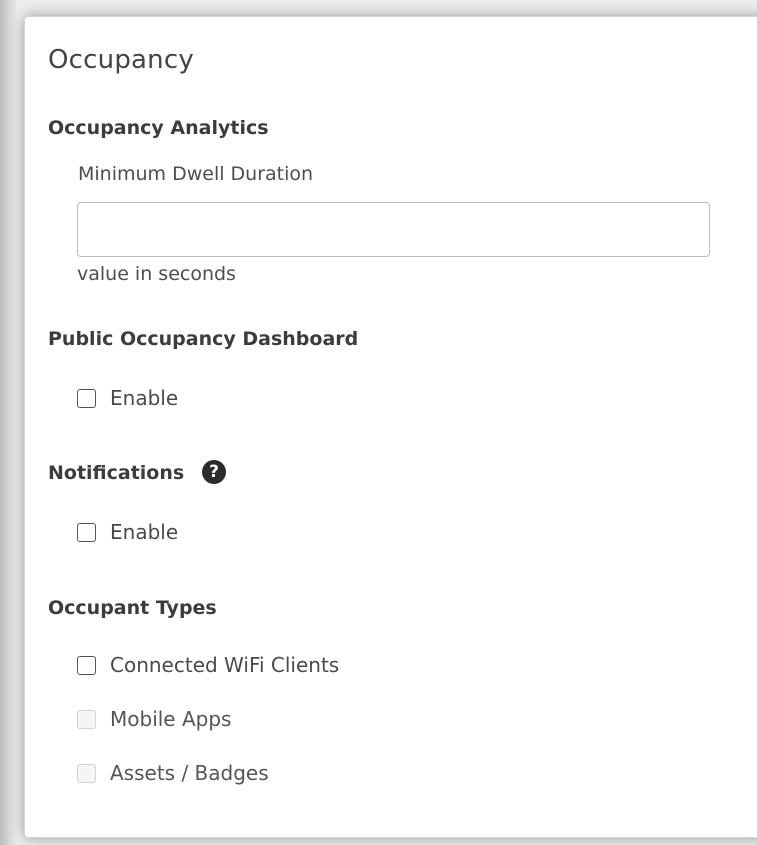 Image resolution: width=757 pixels, height=845 pixels. I want to click on notifications-enable-label: Enable, so click(144, 532).